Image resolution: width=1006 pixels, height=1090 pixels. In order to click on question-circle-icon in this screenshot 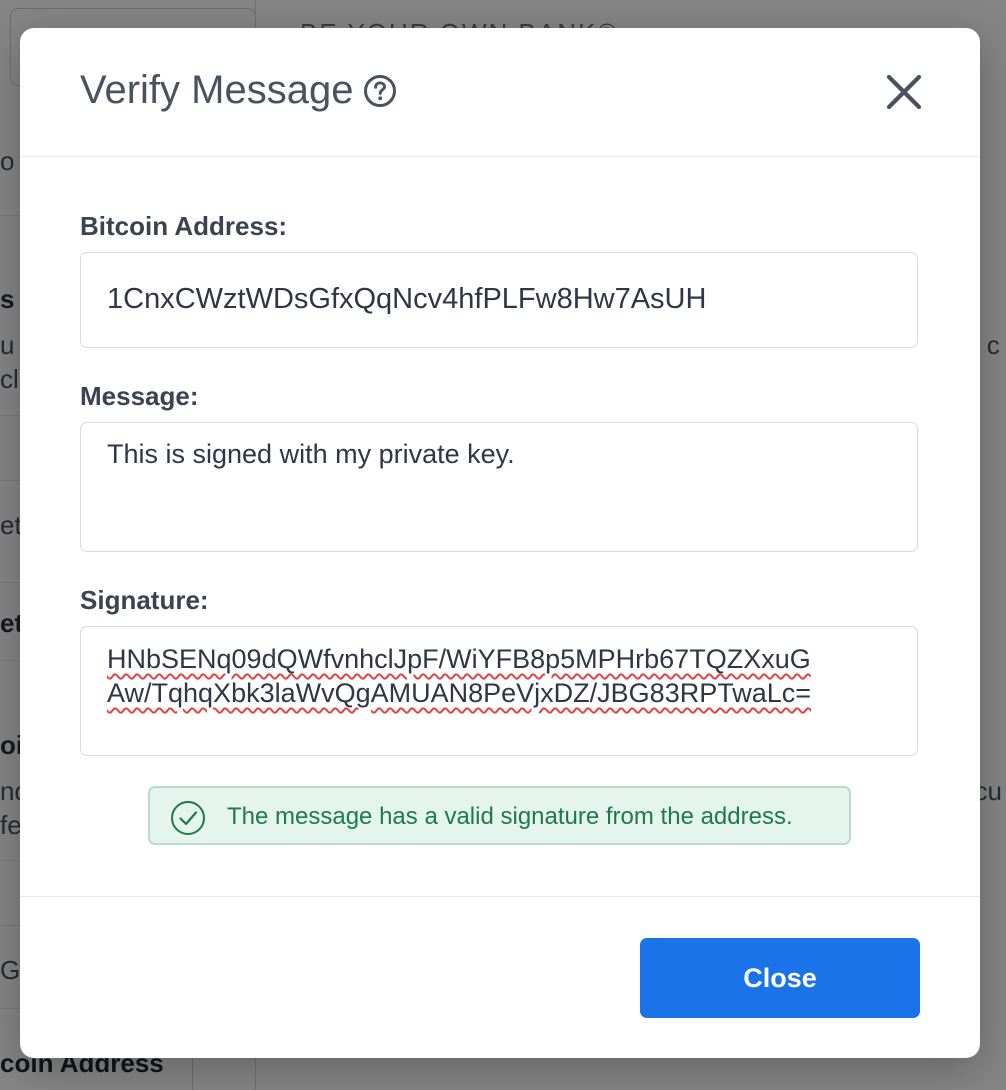, I will do `click(380, 91)`.